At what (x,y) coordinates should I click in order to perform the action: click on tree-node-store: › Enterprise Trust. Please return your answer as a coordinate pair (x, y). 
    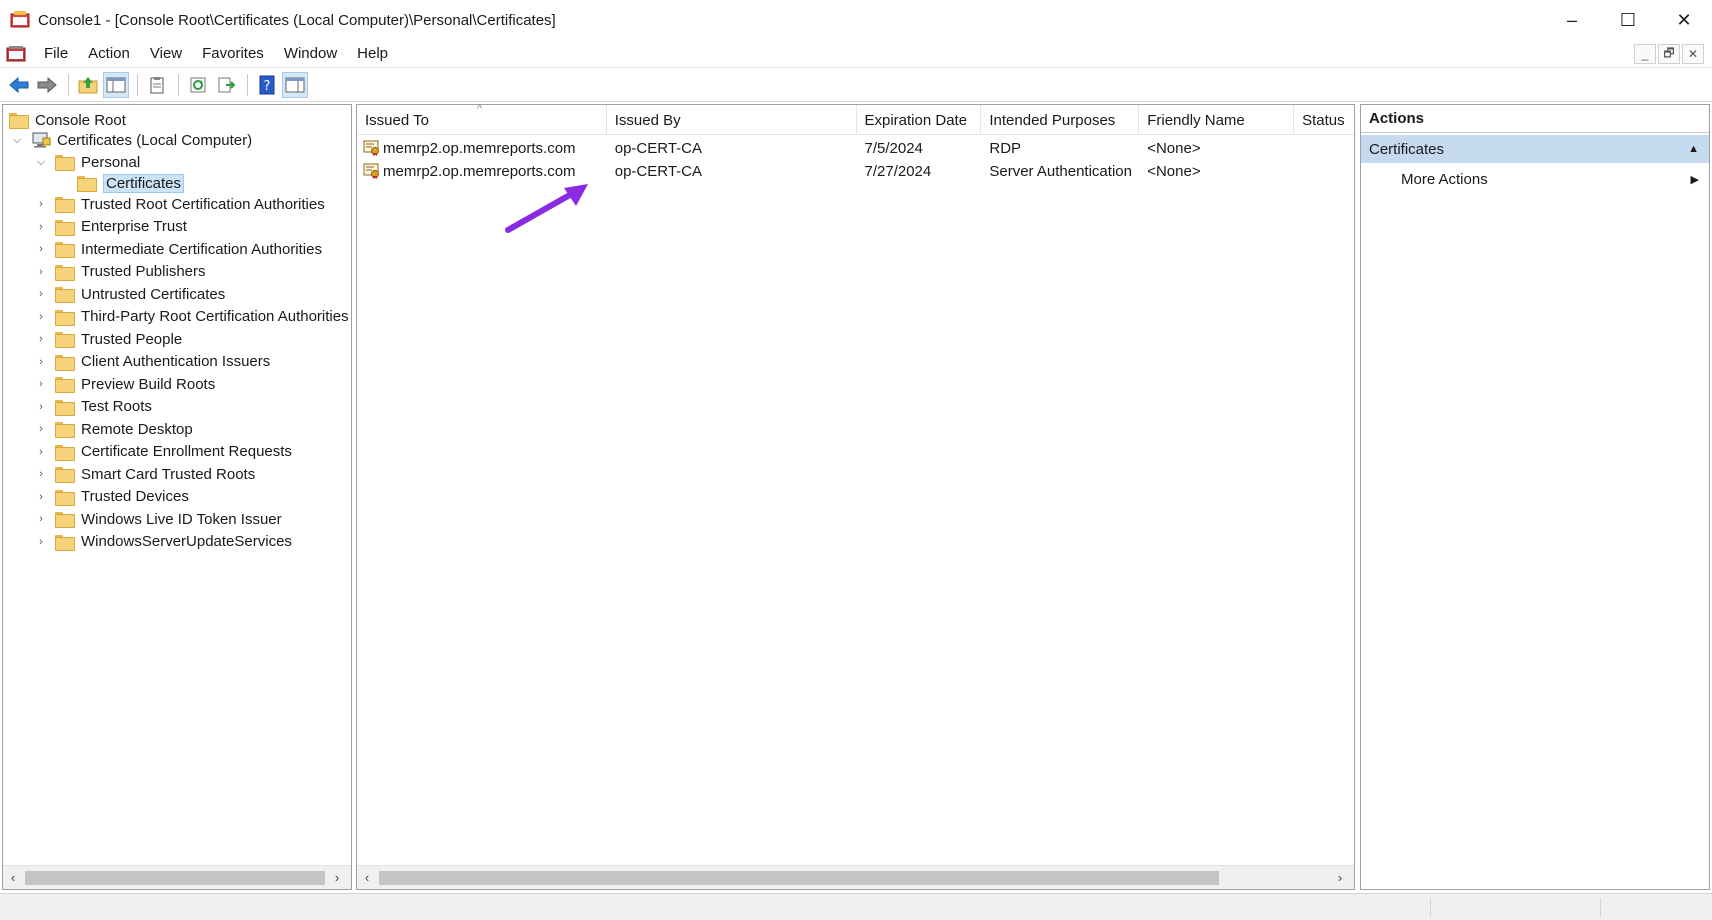
    Looking at the image, I should click on (110, 227).